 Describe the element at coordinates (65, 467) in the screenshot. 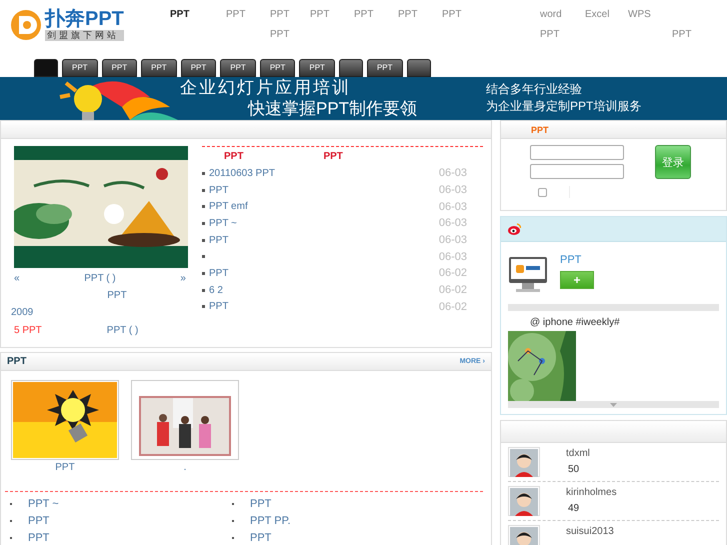

I see `thumbnail-caption: PPT` at that location.